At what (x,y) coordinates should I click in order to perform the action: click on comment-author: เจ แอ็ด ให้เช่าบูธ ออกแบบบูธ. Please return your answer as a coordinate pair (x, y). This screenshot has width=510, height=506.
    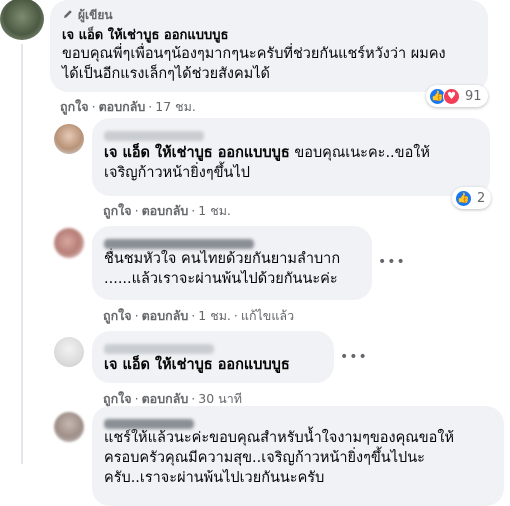
    Looking at the image, I should click on (269, 35).